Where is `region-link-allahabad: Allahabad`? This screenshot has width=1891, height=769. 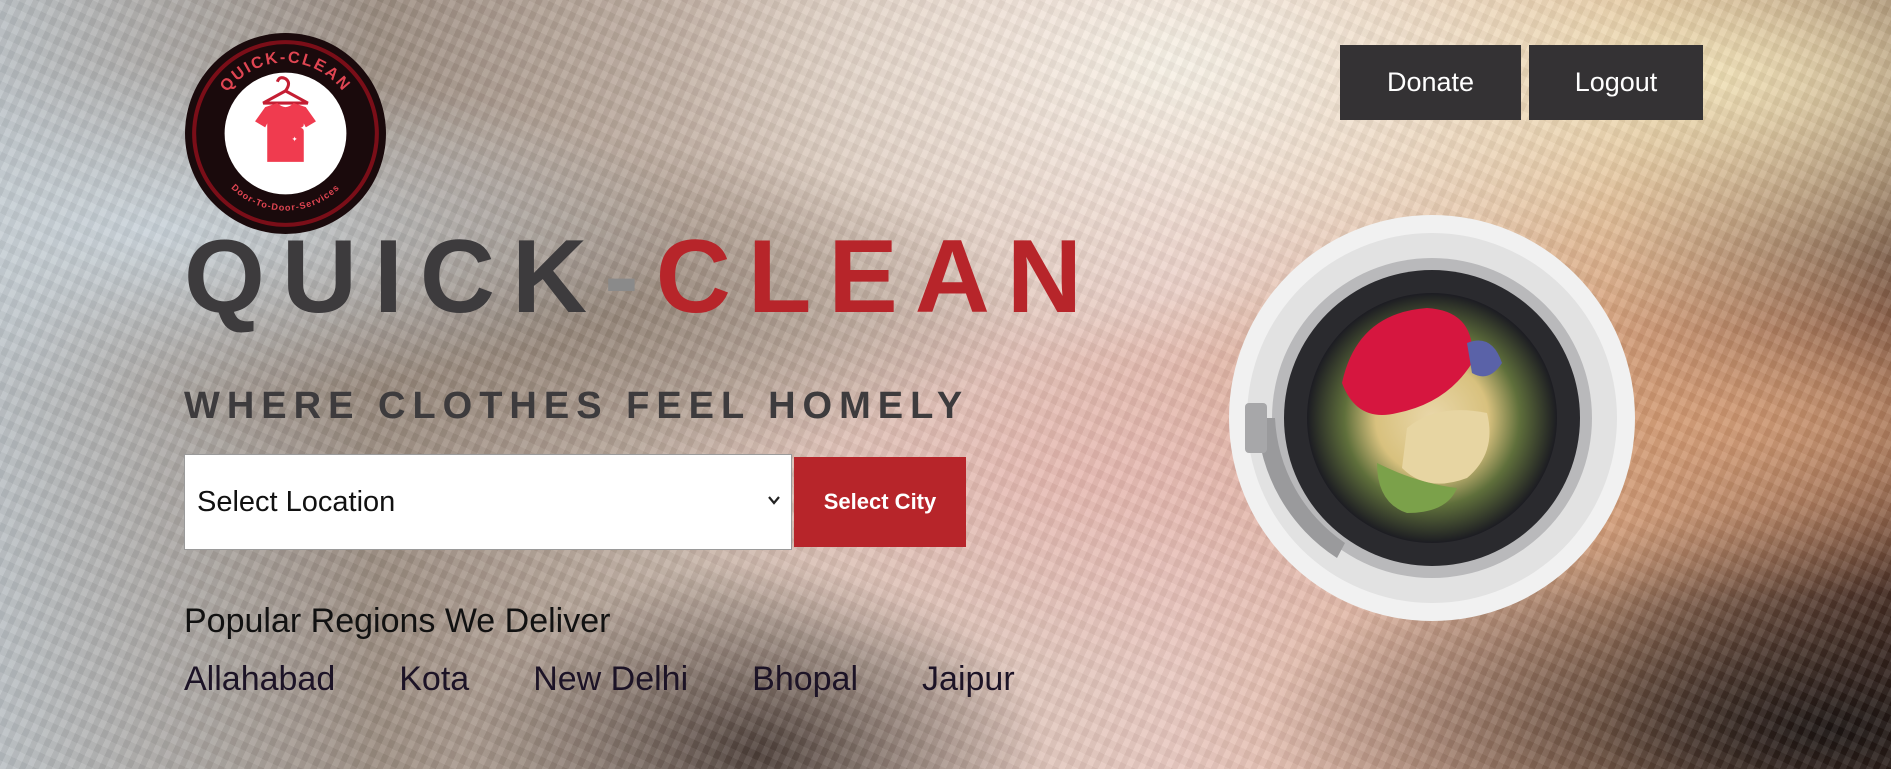
region-link-allahabad: Allahabad is located at coordinates (259, 679).